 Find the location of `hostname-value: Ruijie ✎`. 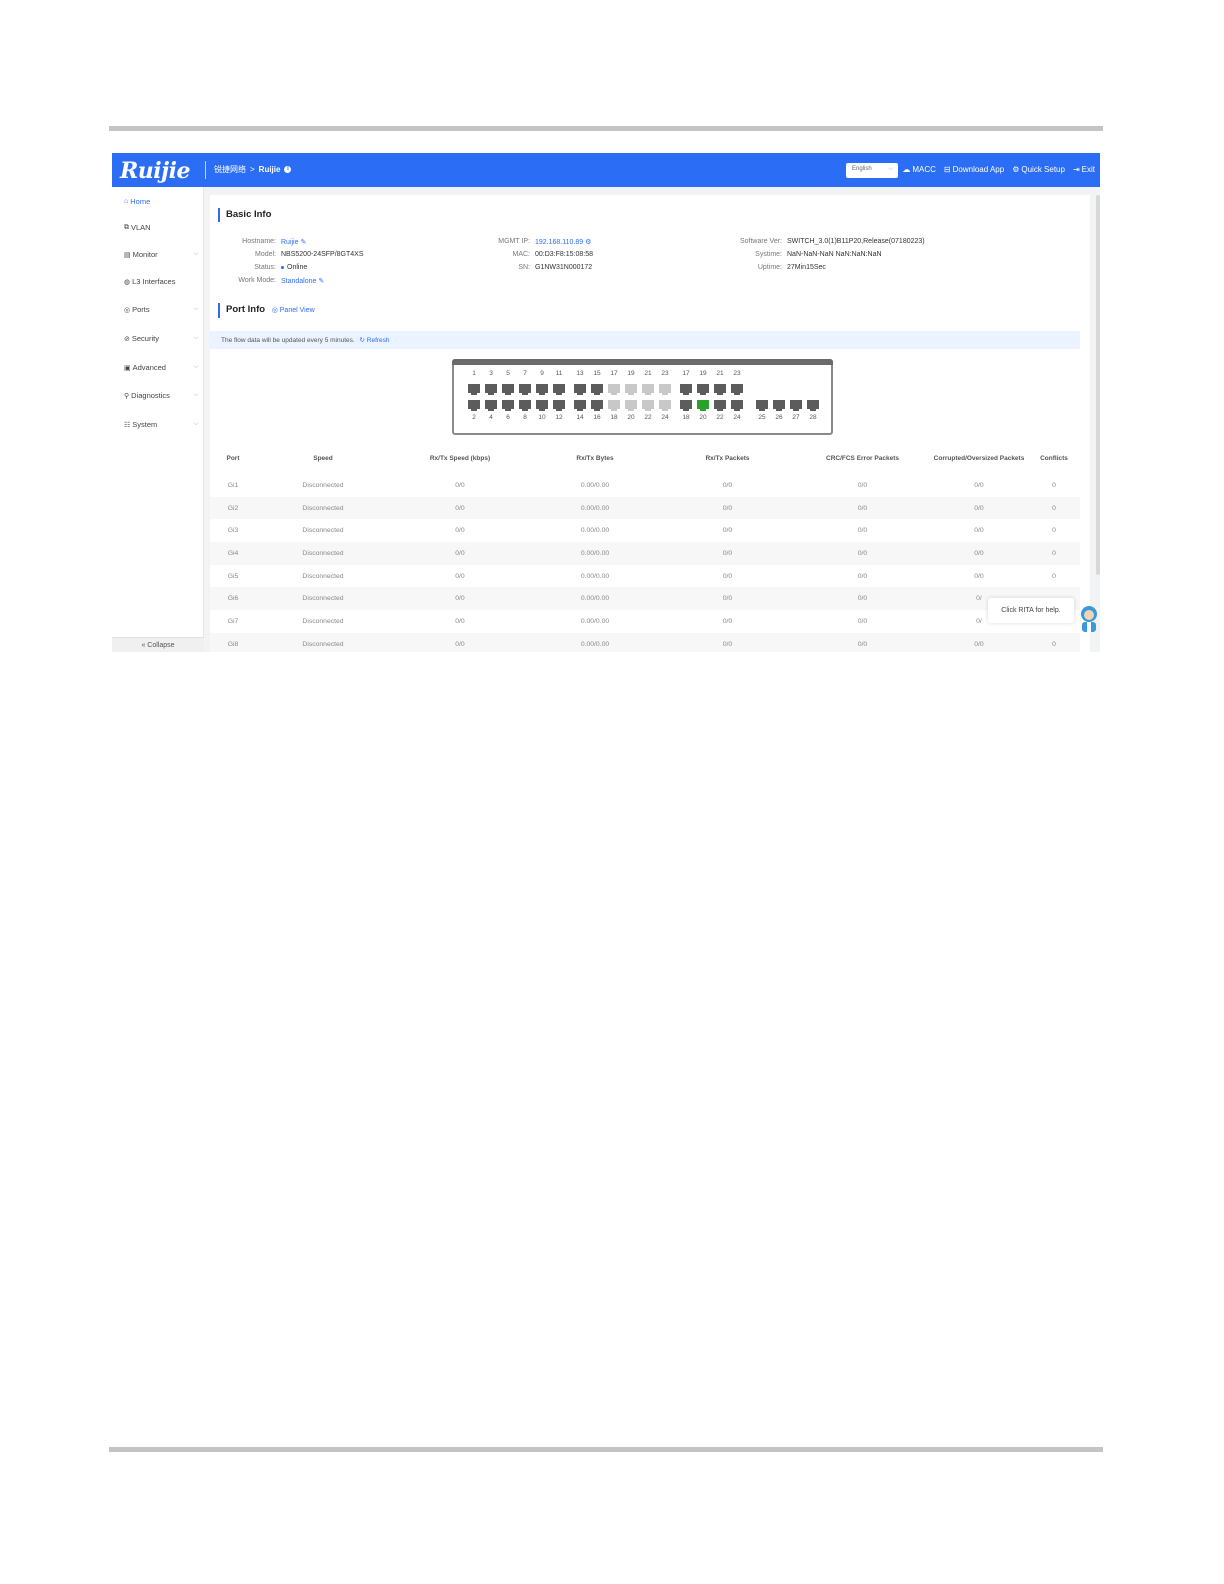

hostname-value: Ruijie ✎ is located at coordinates (293, 242).